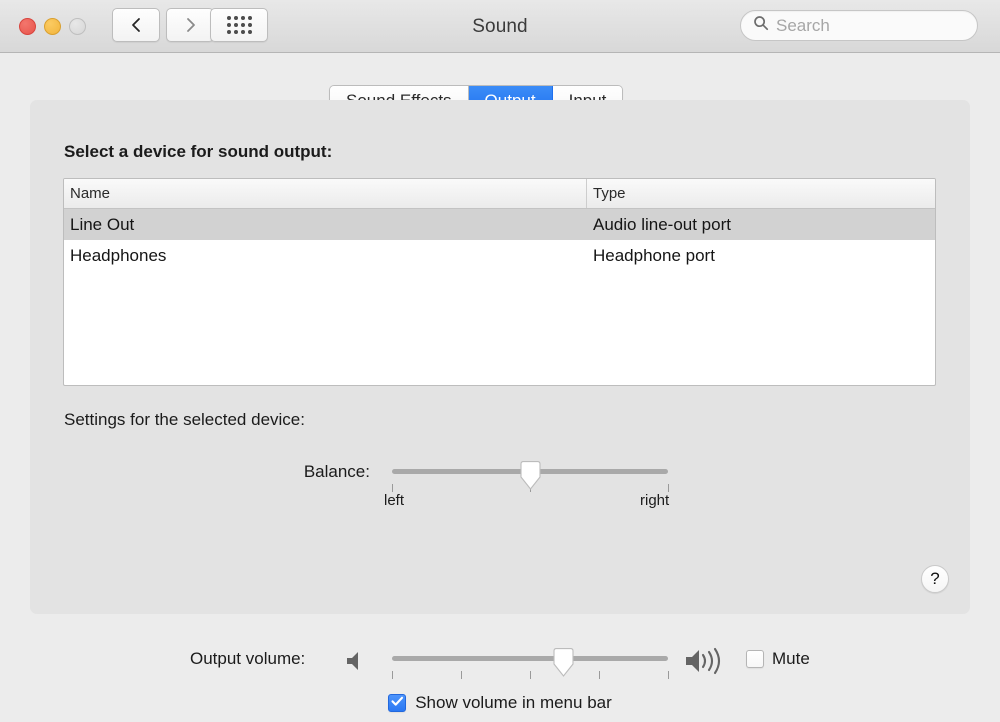  I want to click on tick-left, so click(392, 488).